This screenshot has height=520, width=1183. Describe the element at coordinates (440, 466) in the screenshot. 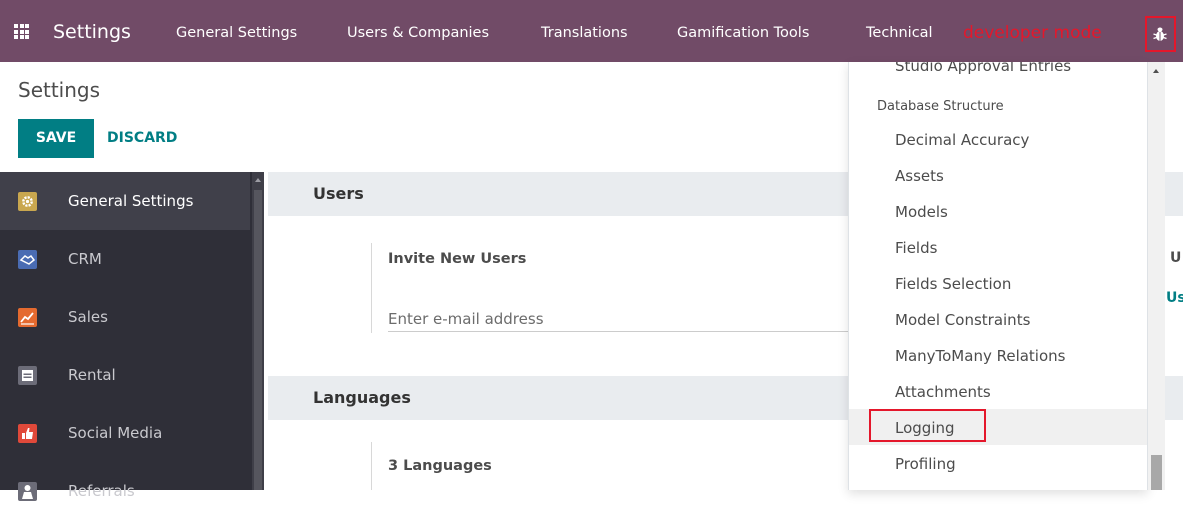

I see `languages-count-label: 3 Languages` at that location.